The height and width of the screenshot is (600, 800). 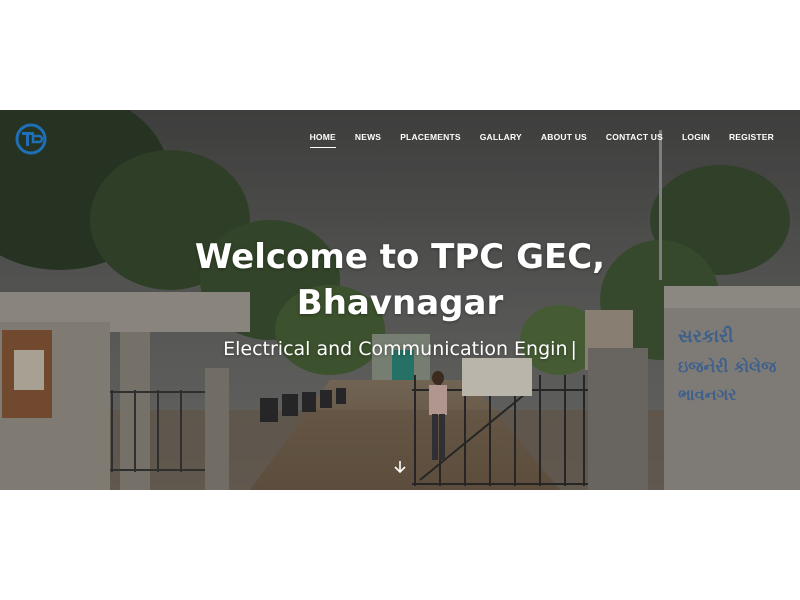 What do you see at coordinates (368, 140) in the screenshot?
I see `nav-news: NEWS` at bounding box center [368, 140].